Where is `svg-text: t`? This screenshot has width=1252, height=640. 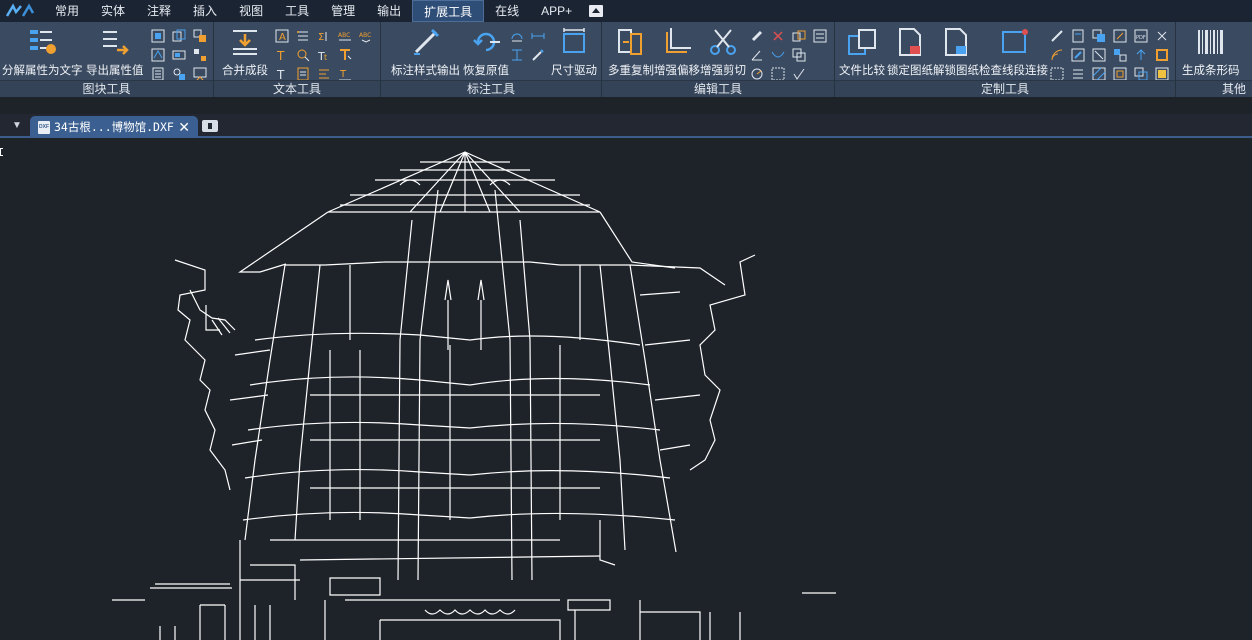 svg-text: t is located at coordinates (325, 57).